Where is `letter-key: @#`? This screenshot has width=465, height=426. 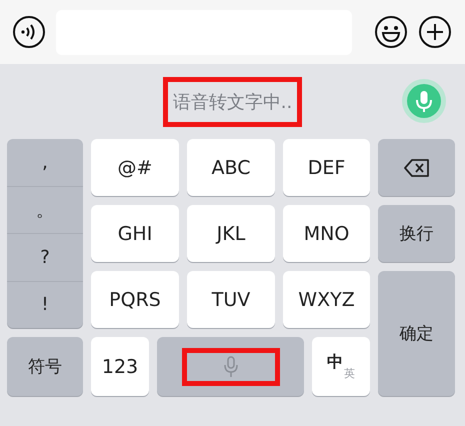
letter-key: @# is located at coordinates (135, 167).